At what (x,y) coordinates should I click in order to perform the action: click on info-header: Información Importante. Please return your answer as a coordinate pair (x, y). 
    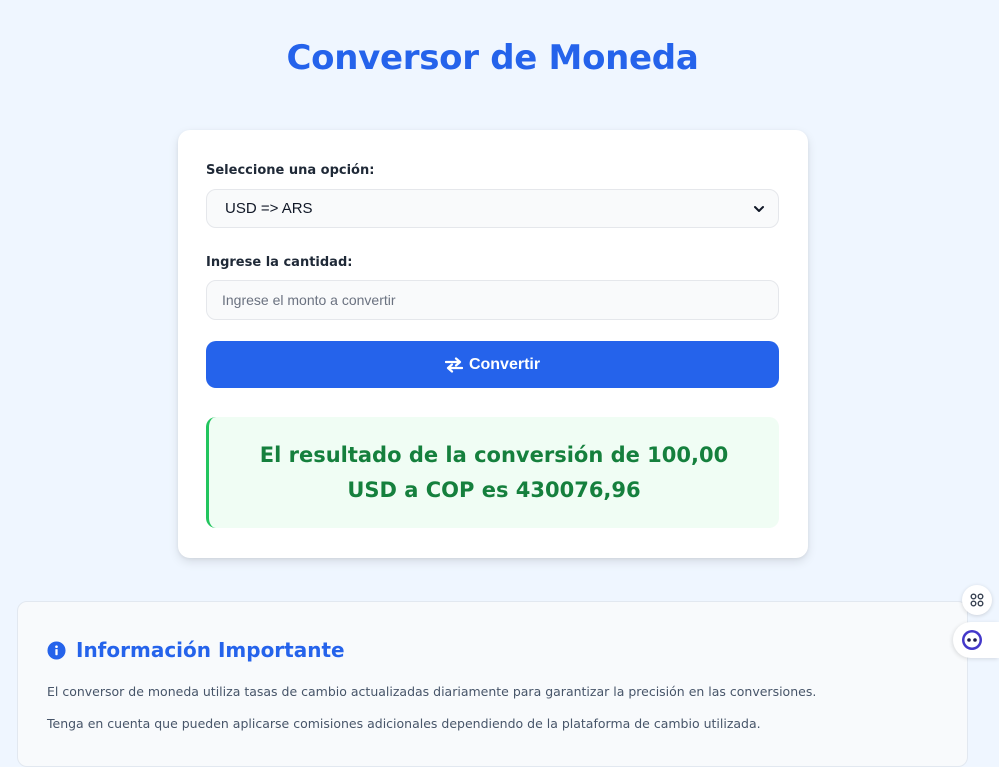
    Looking at the image, I should click on (196, 650).